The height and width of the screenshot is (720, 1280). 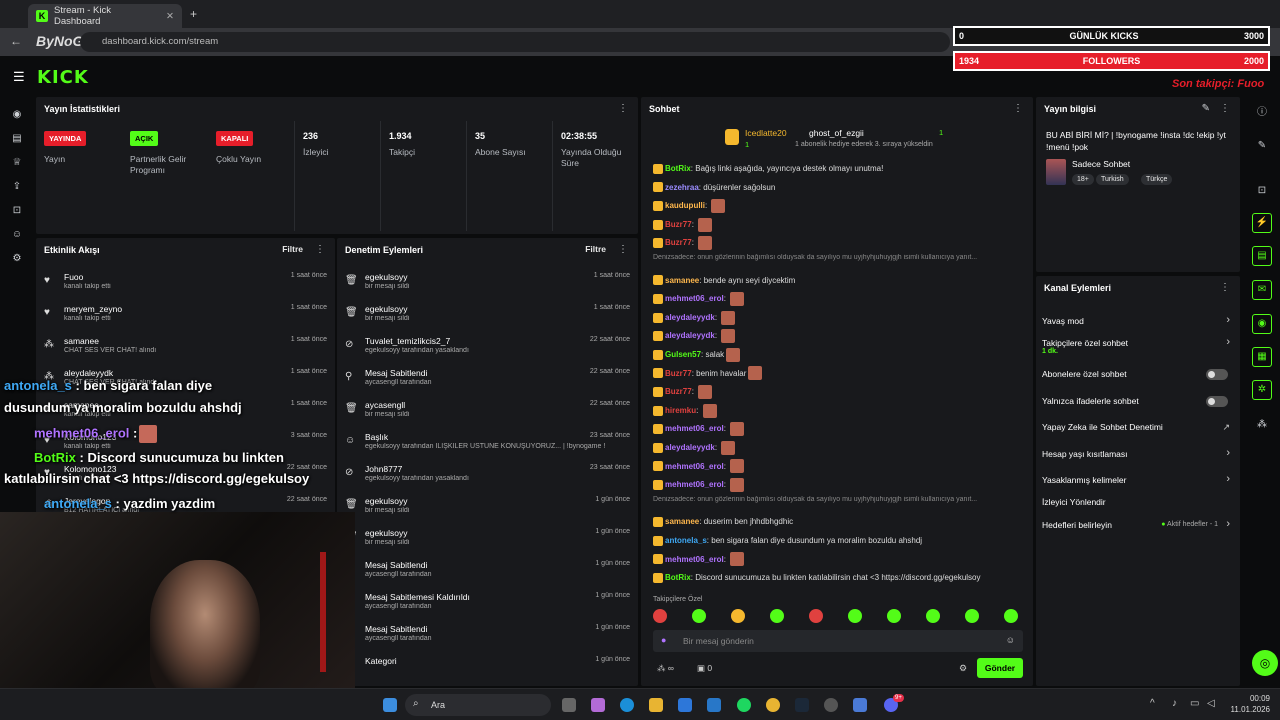 I want to click on nodes-icon: ⁂, so click(x=1262, y=425).